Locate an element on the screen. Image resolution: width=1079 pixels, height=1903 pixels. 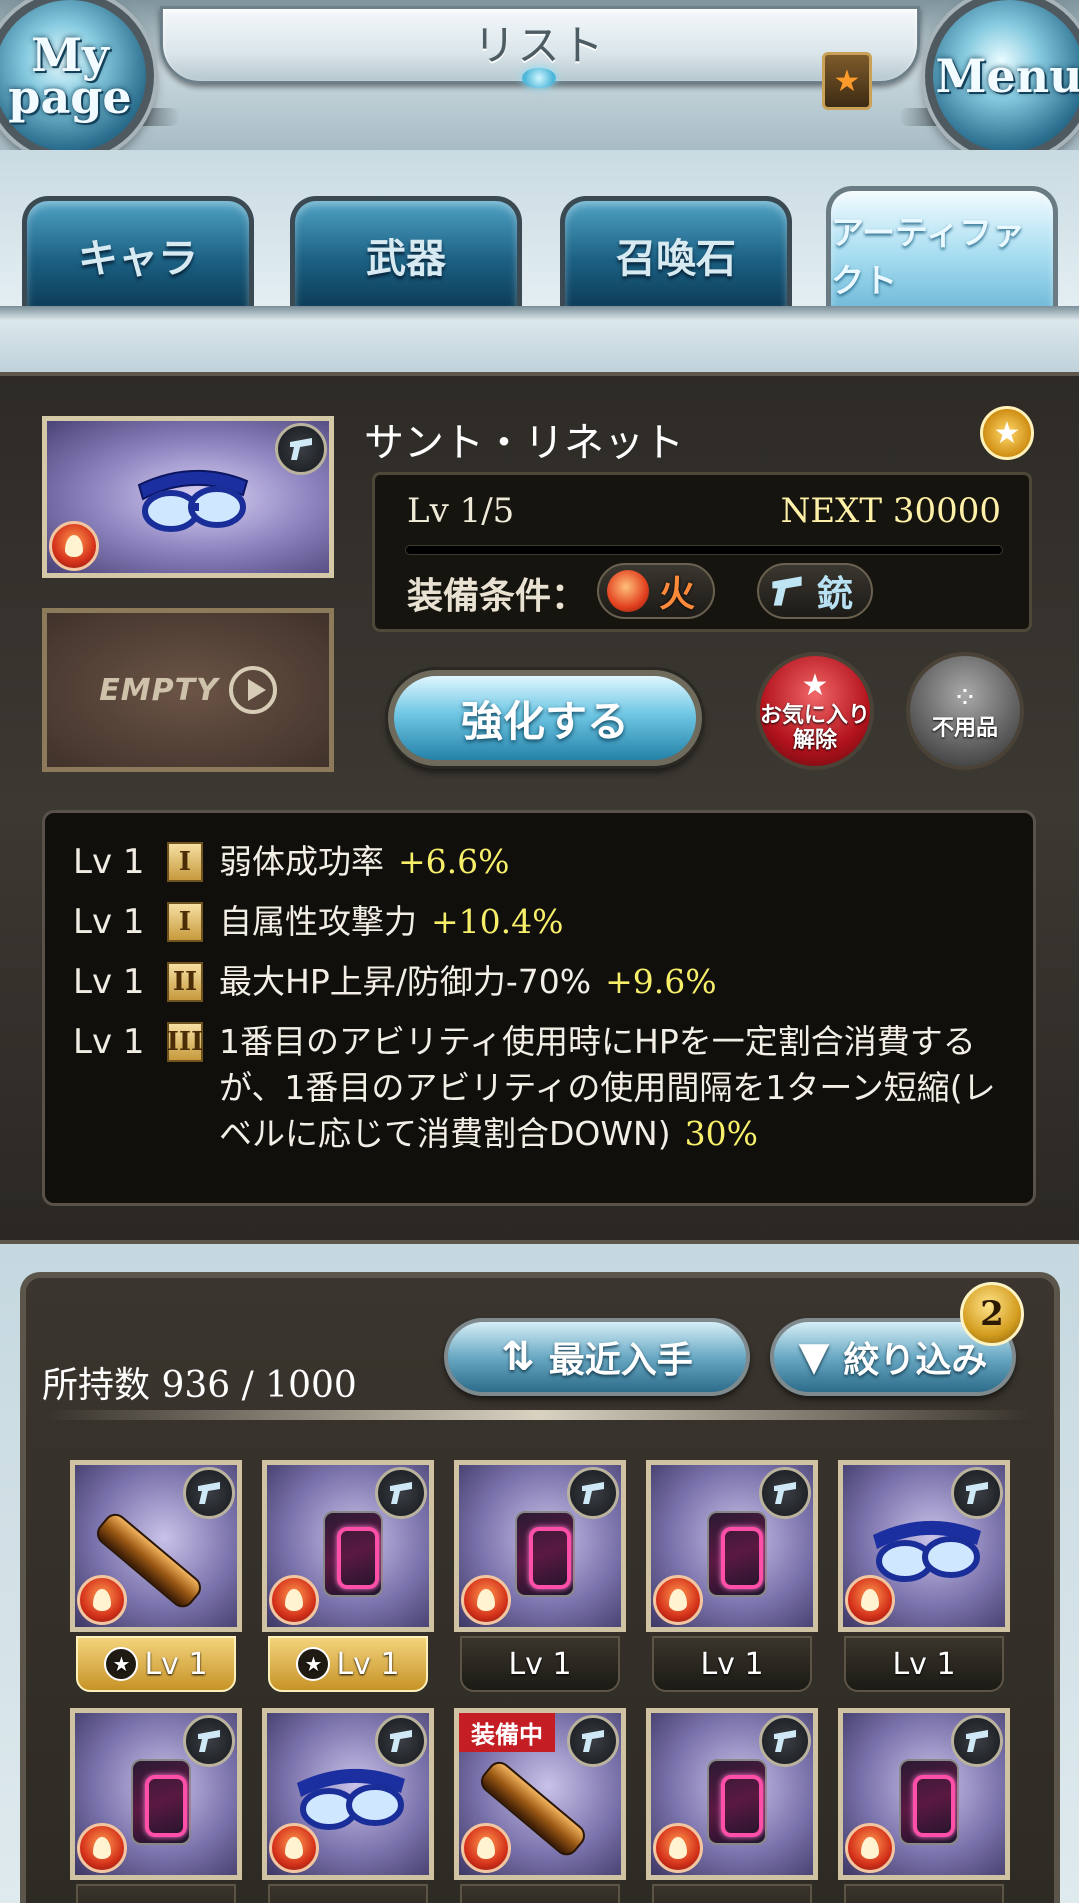
filter-icon: ▼ is located at coordinates (814, 1357).